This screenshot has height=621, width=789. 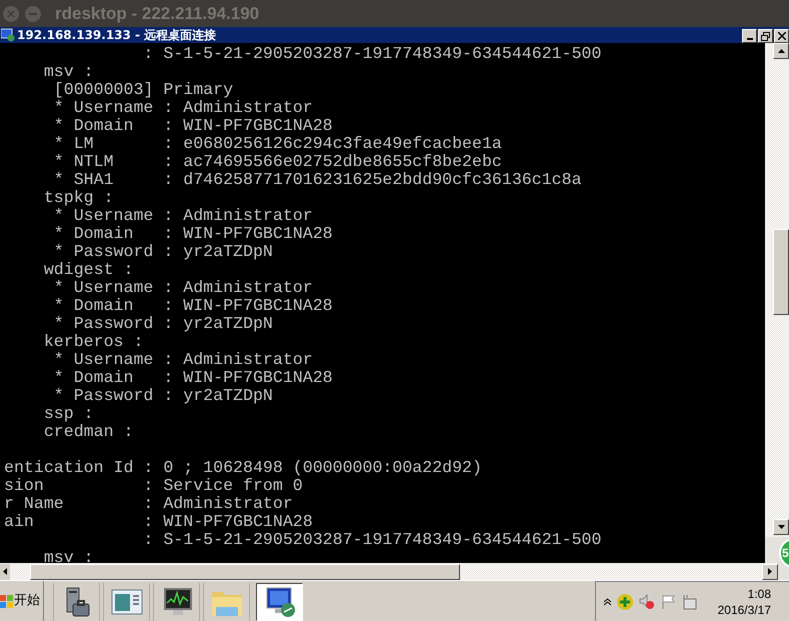 I want to click on console-line: entication Id : 0 ; 10628498 (00000000:00a22d92), so click(x=243, y=468).